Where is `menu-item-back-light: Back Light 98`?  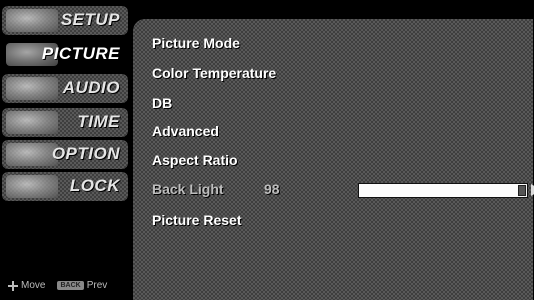
menu-item-back-light: Back Light 98 is located at coordinates (343, 192).